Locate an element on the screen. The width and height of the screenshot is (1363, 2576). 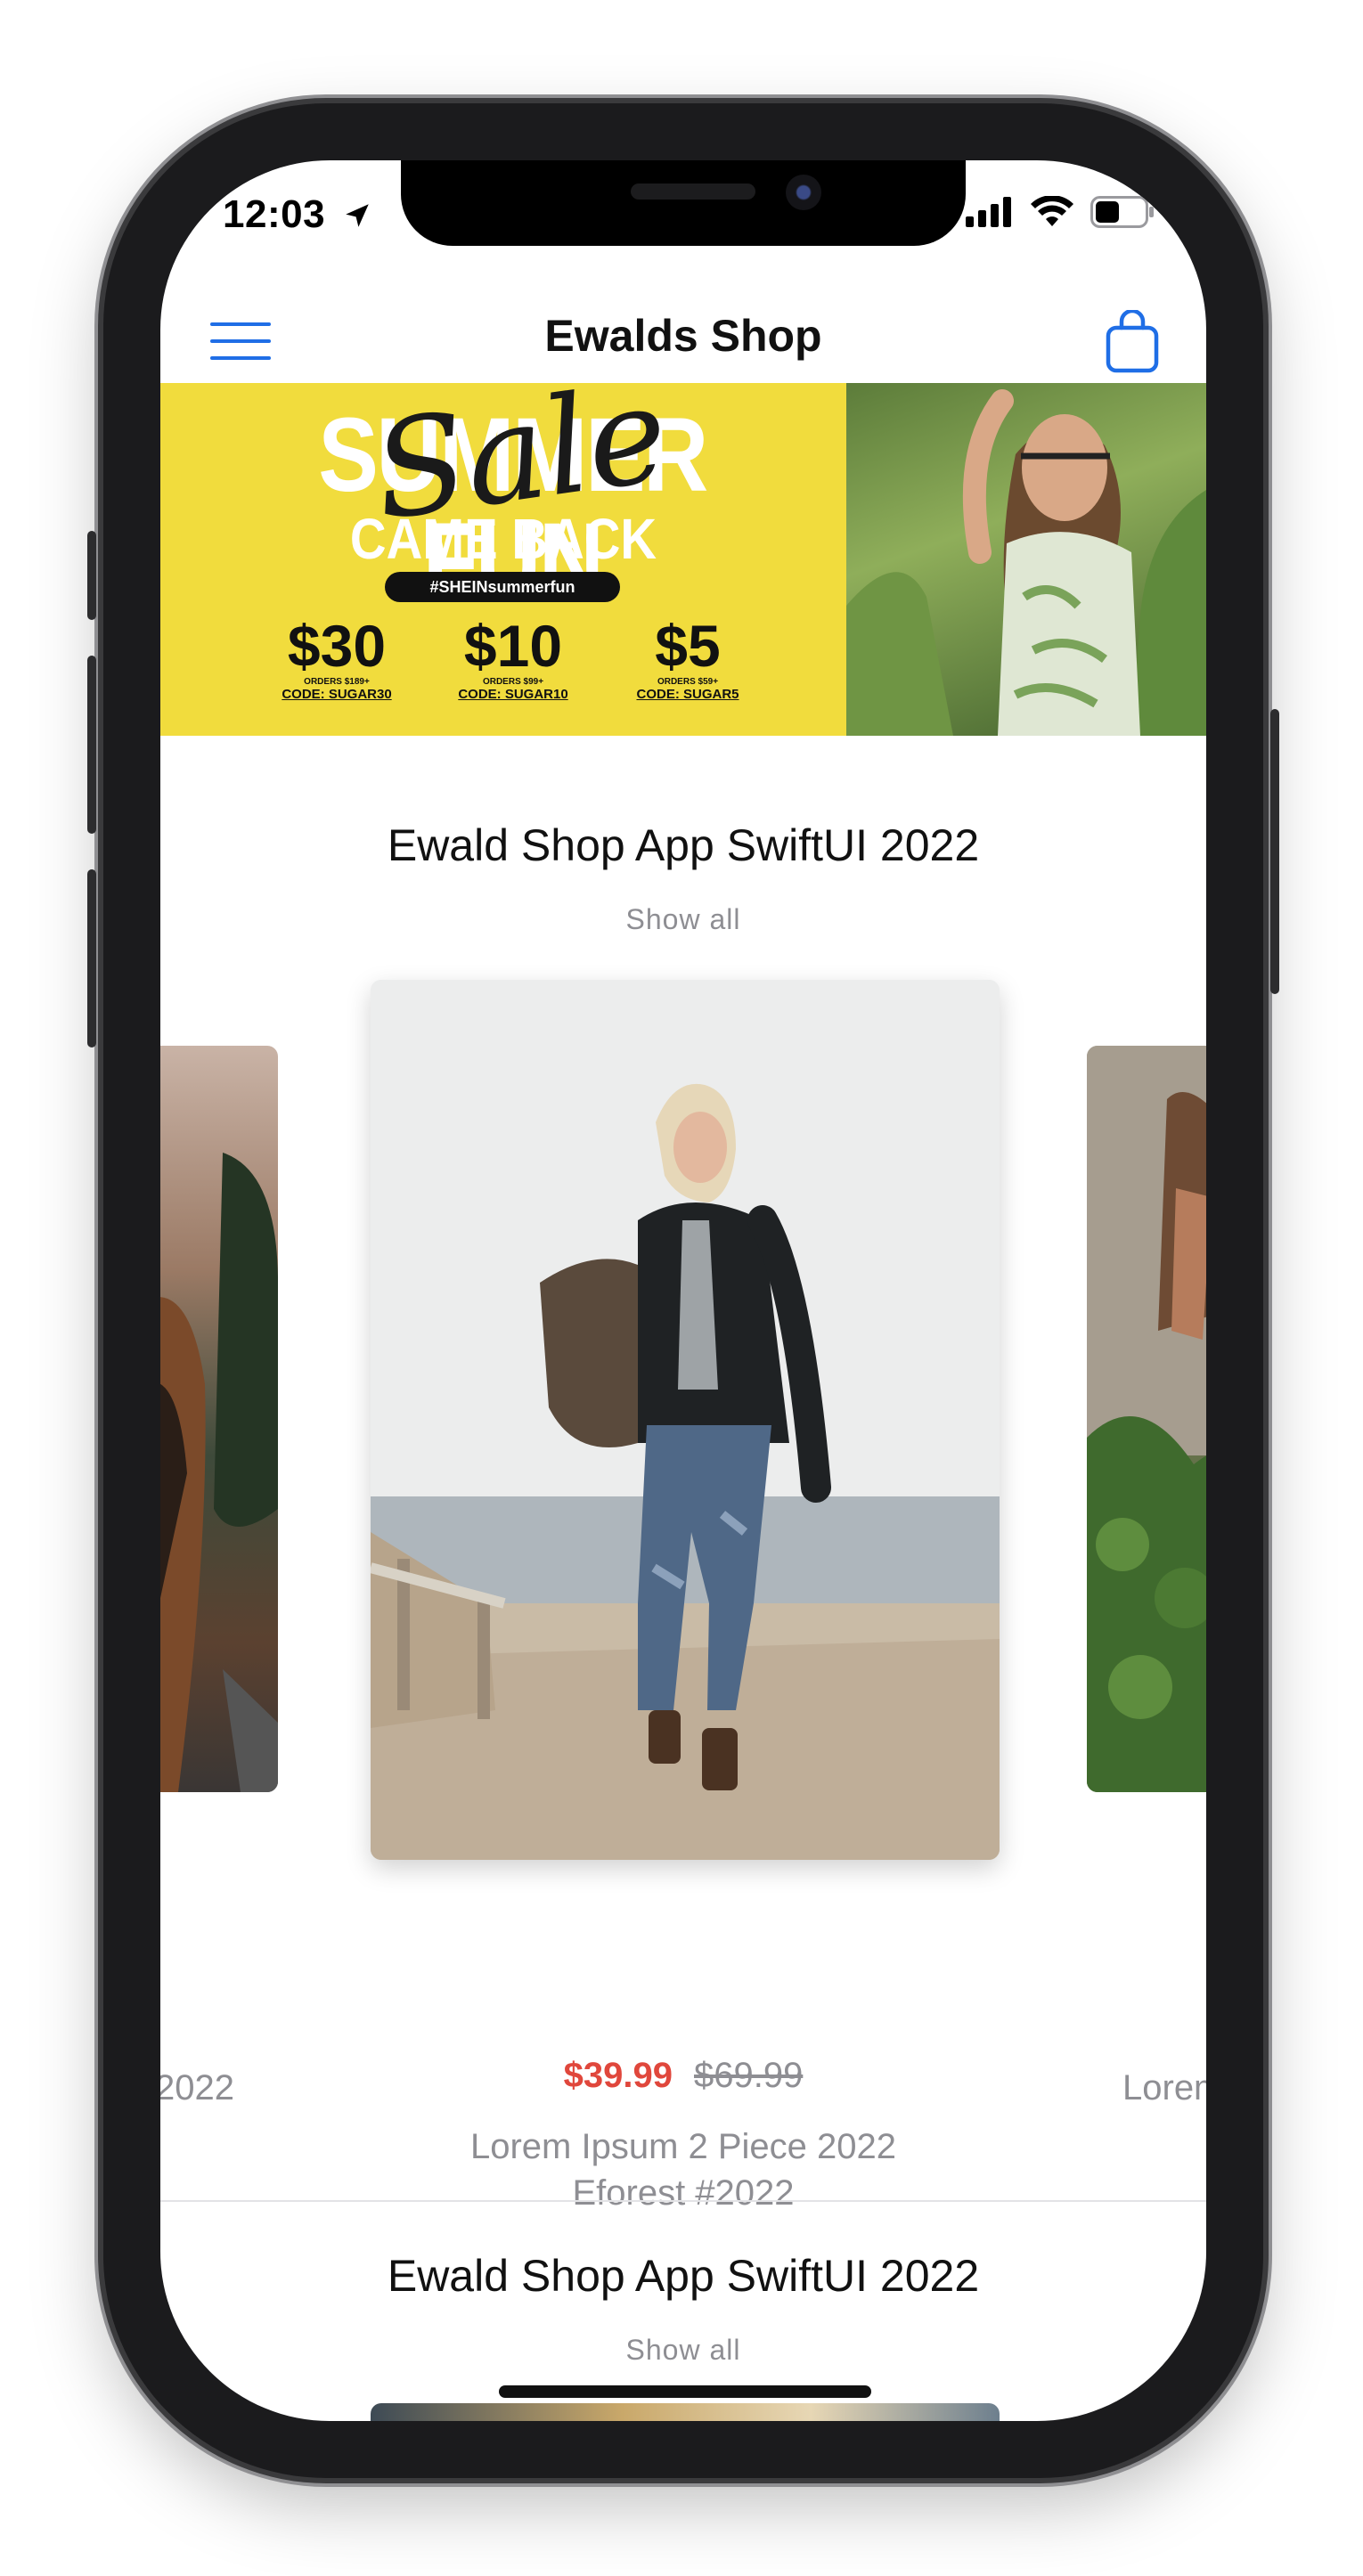
page-title: Ewalds Shop is located at coordinates (683, 336).